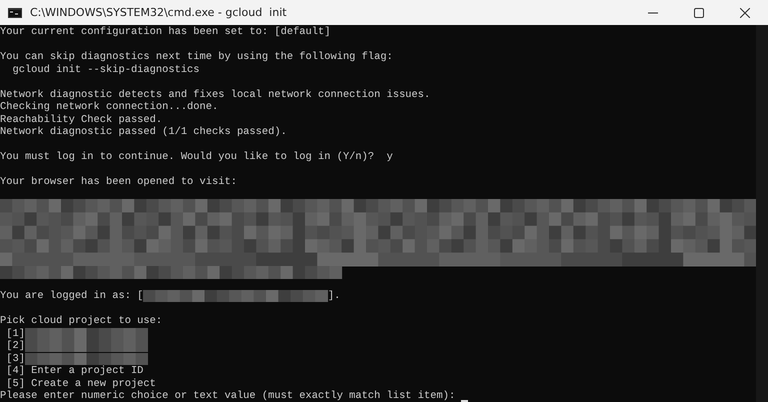 The image size is (768, 402). Describe the element at coordinates (81, 120) in the screenshot. I see `console-line: Reachability Check passed.` at that location.